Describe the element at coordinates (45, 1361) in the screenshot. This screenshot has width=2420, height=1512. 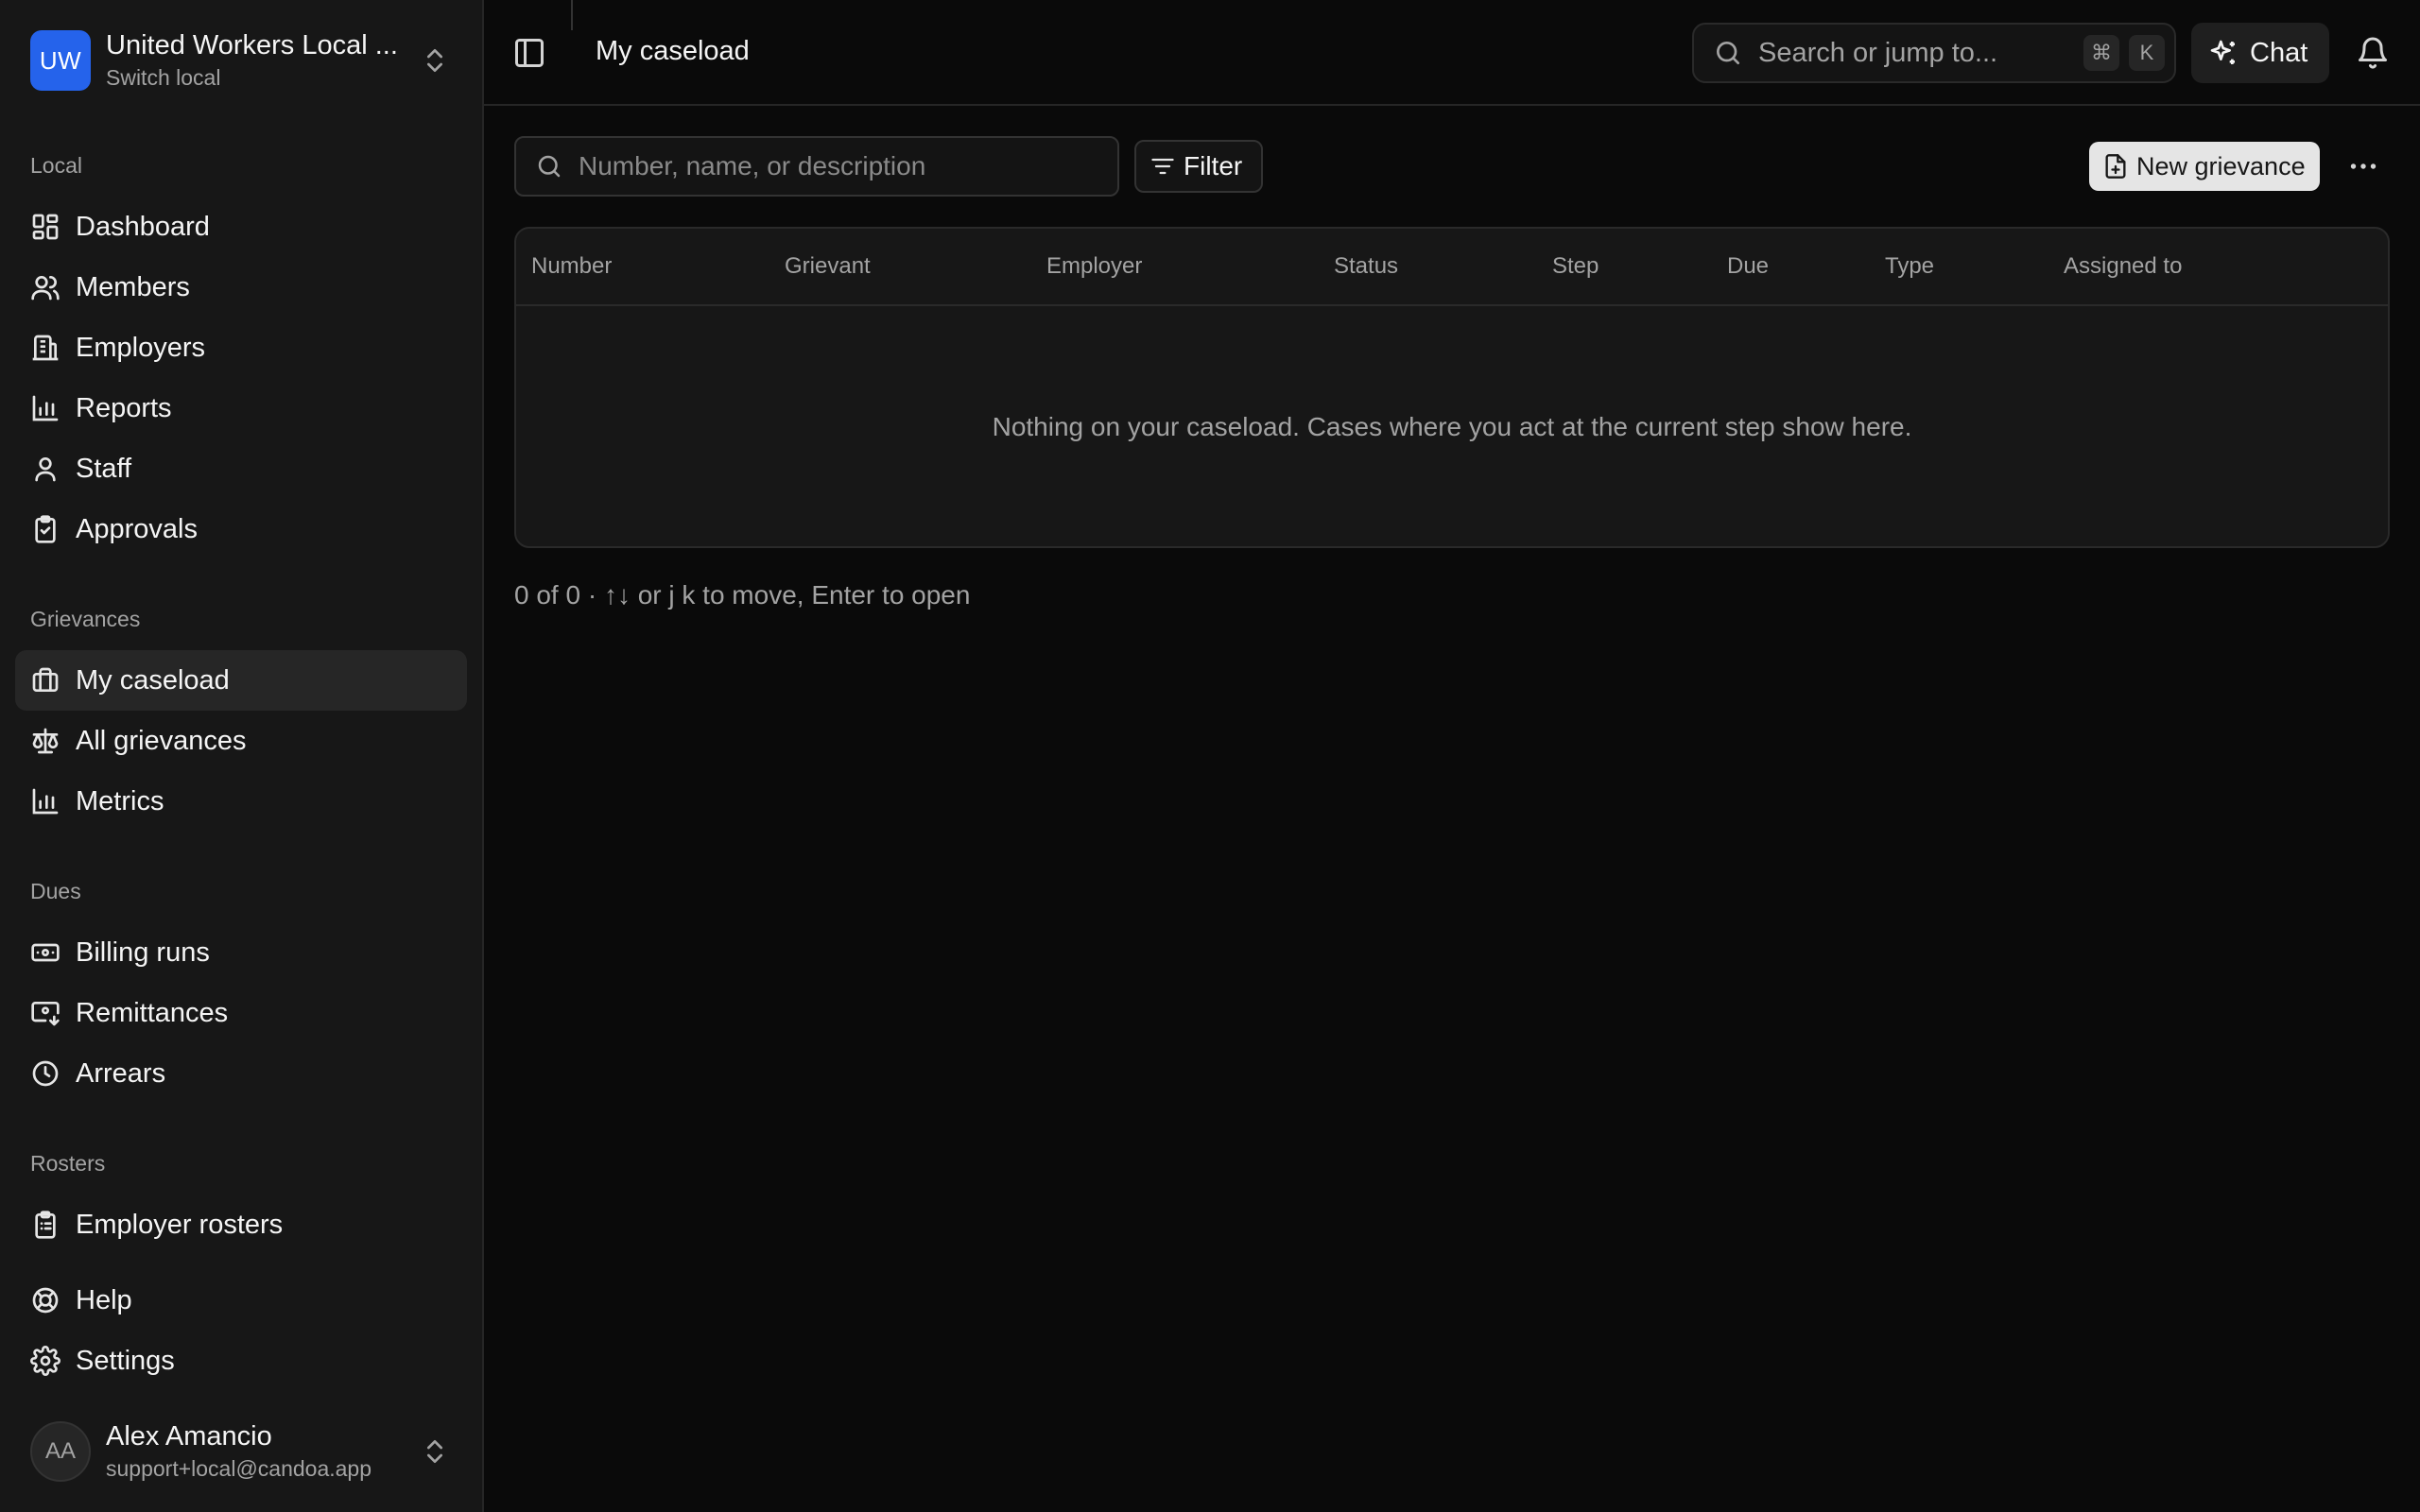
I see `gear-icon` at that location.